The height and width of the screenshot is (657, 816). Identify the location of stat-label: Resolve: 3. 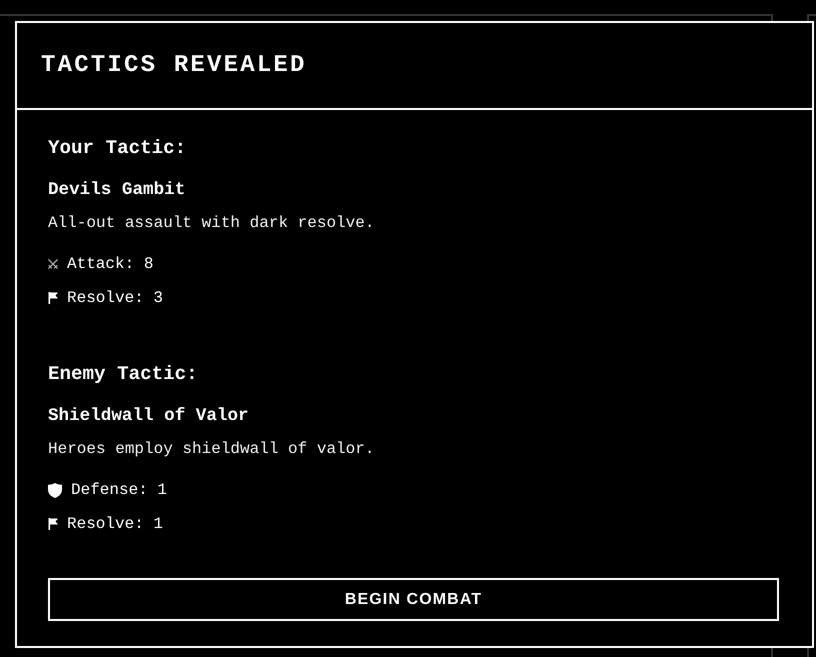
(115, 298).